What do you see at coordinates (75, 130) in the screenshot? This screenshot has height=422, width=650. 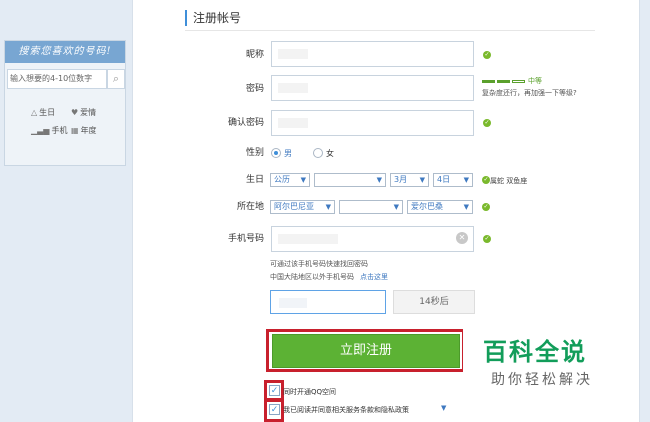 I see `calendar-icon: ▦` at bounding box center [75, 130].